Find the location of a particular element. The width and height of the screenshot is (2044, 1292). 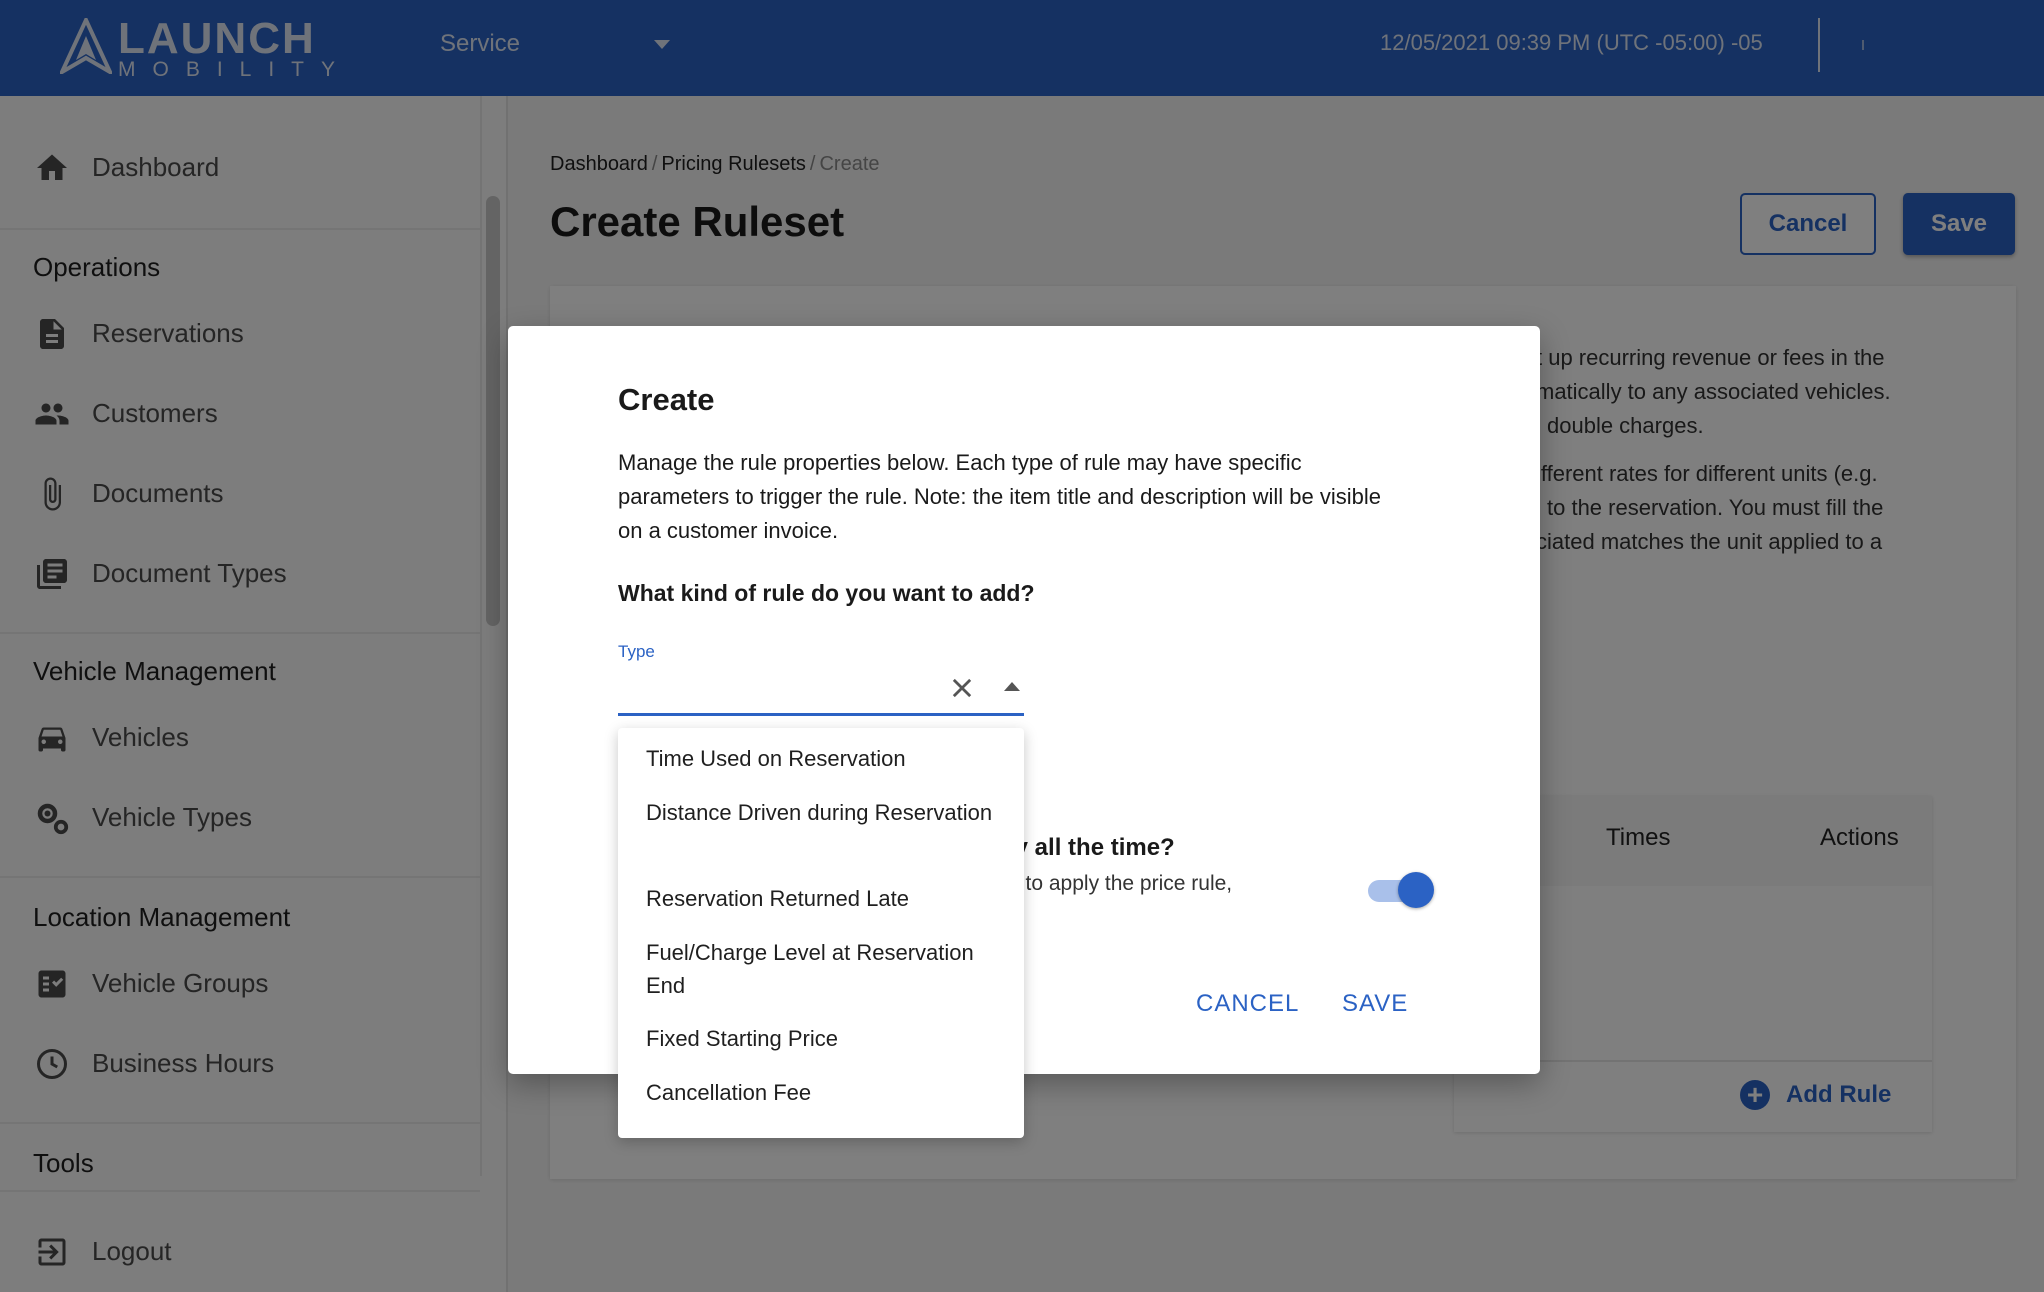

always-apply-toggle is located at coordinates (1401, 891).